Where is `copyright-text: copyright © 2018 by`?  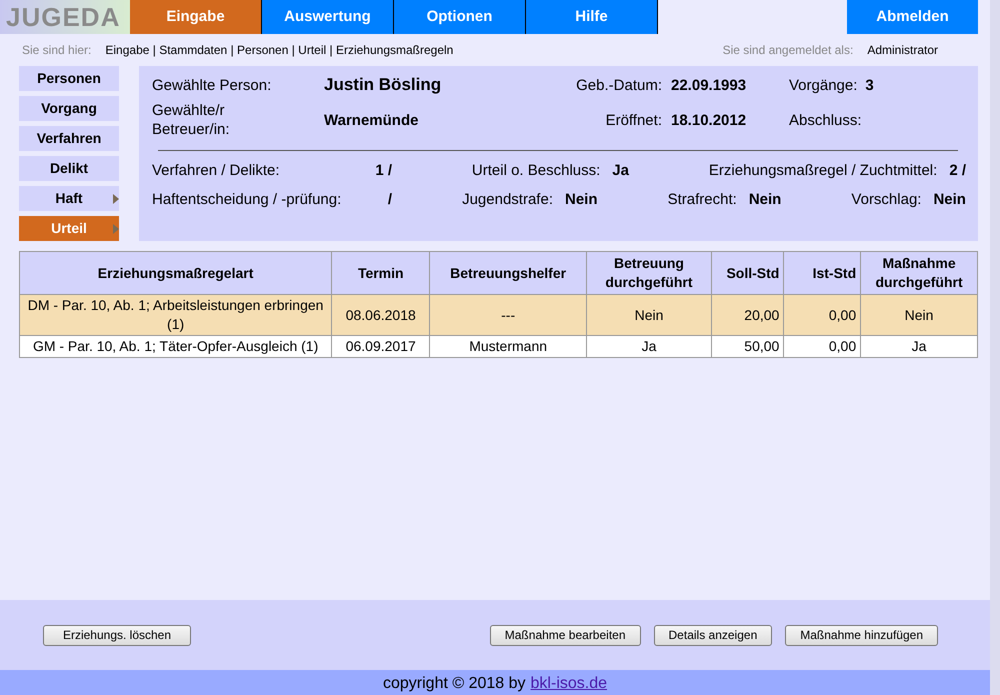
copyright-text: copyright © 2018 by is located at coordinates (454, 683).